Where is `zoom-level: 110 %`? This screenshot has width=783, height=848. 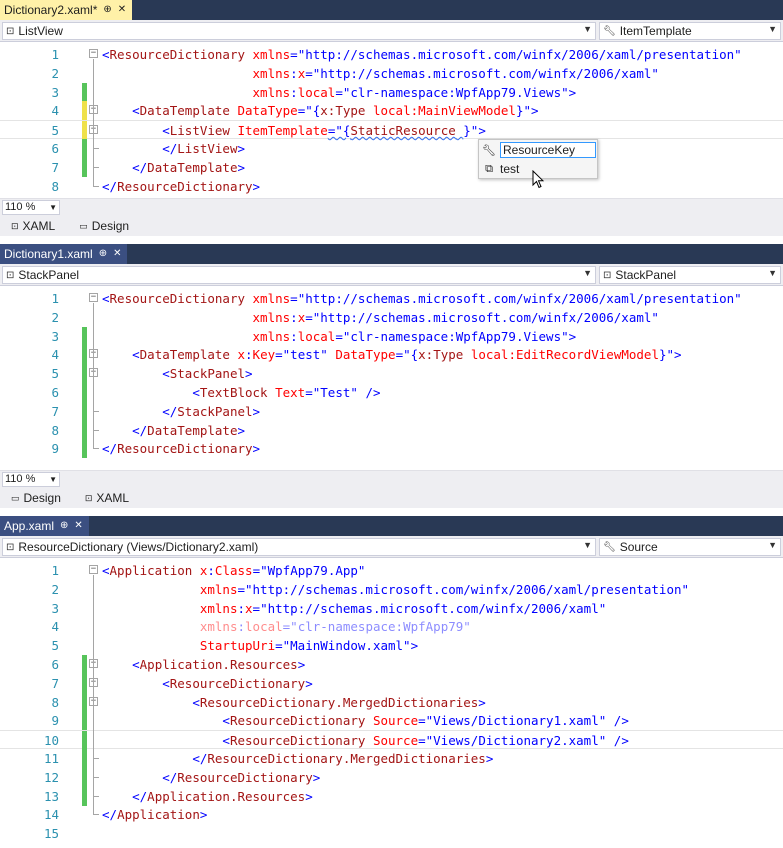
zoom-level: 110 % is located at coordinates (20, 207).